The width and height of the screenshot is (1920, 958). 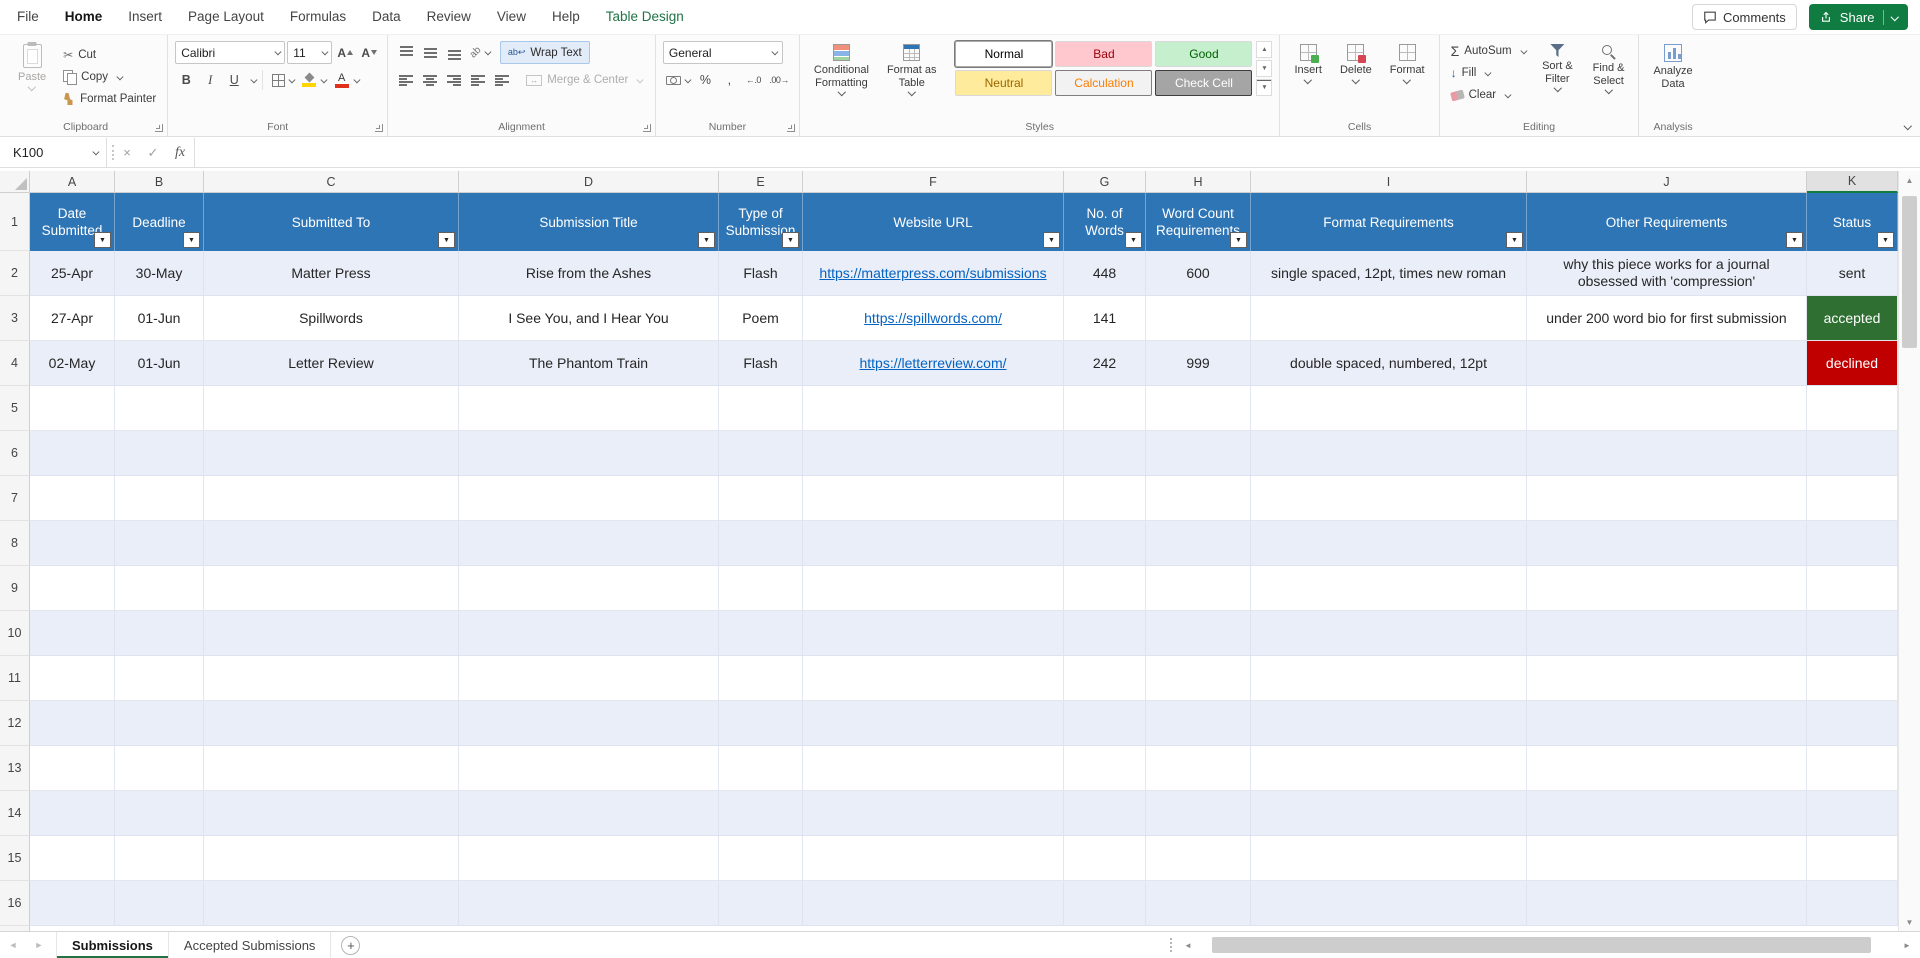 I want to click on cell-F5, so click(x=933, y=408).